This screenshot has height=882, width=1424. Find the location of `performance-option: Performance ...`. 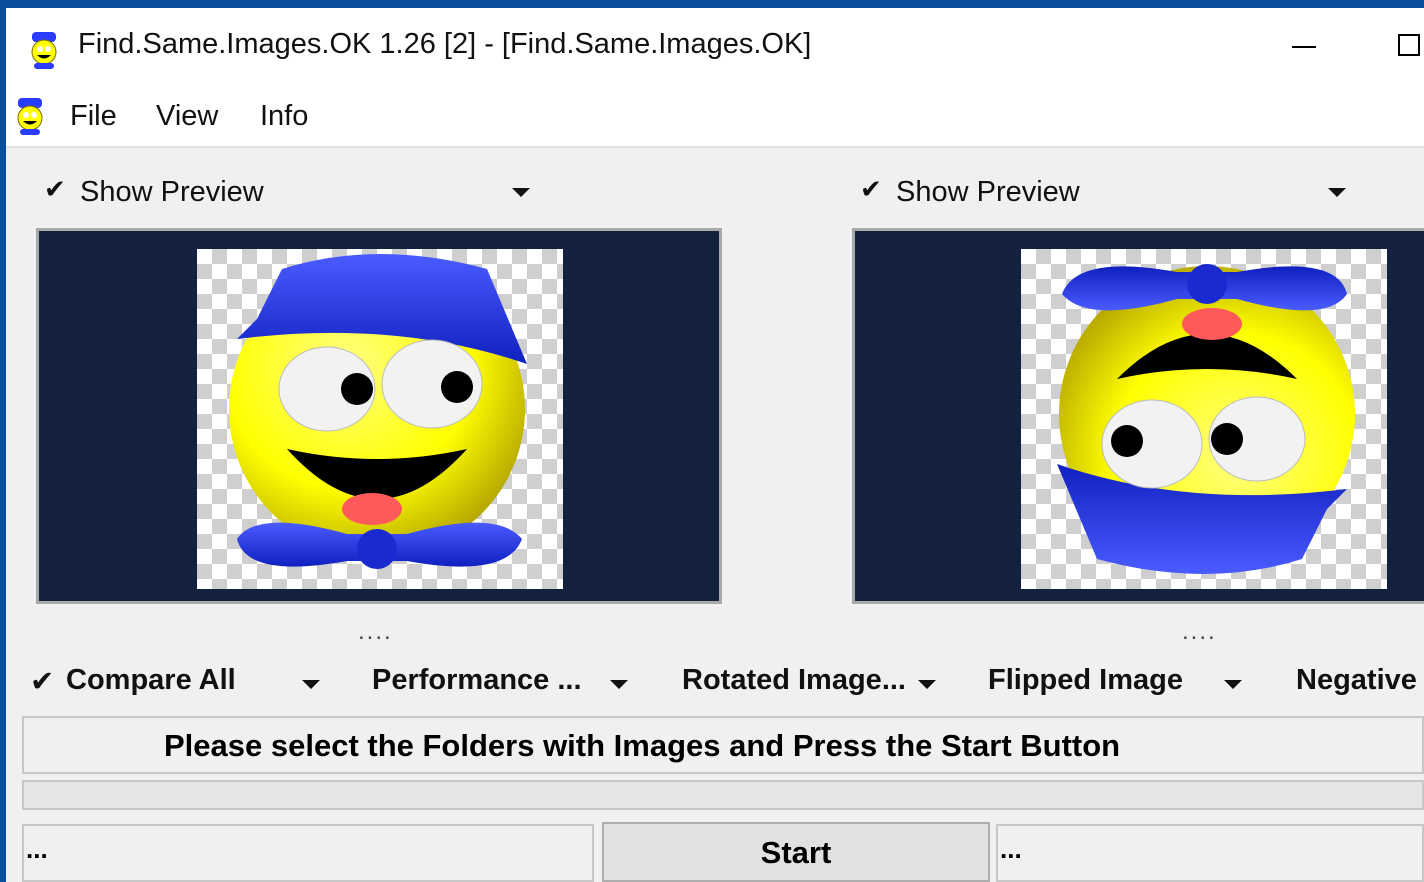

performance-option: Performance ... is located at coordinates (477, 680).